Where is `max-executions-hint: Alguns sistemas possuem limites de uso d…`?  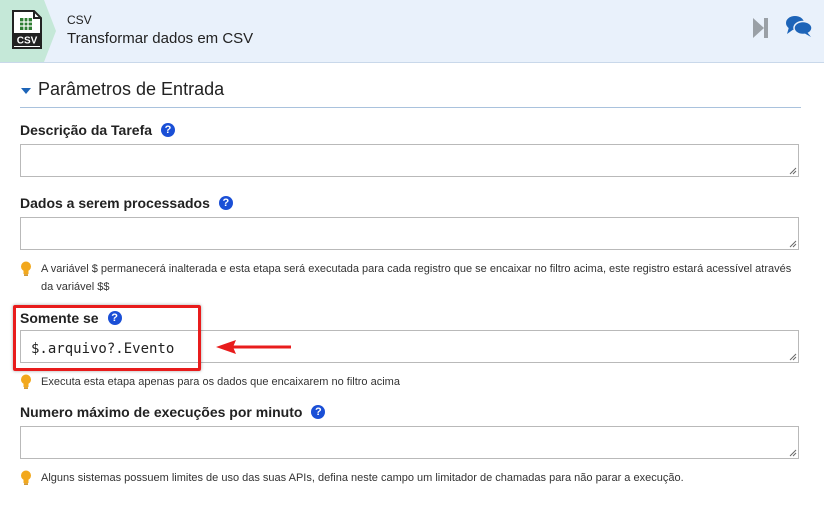
max-executions-hint: Alguns sistemas possuem limites de uso d… is located at coordinates (410, 478).